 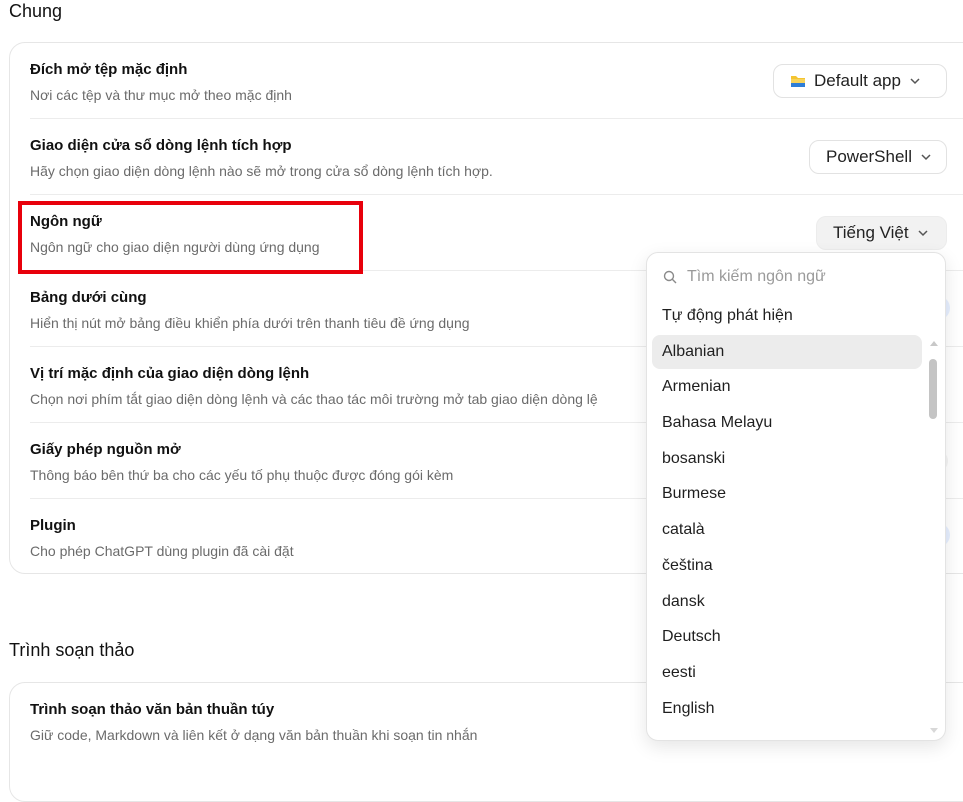 What do you see at coordinates (787, 352) in the screenshot?
I see `language-option-albanian: Albanian` at bounding box center [787, 352].